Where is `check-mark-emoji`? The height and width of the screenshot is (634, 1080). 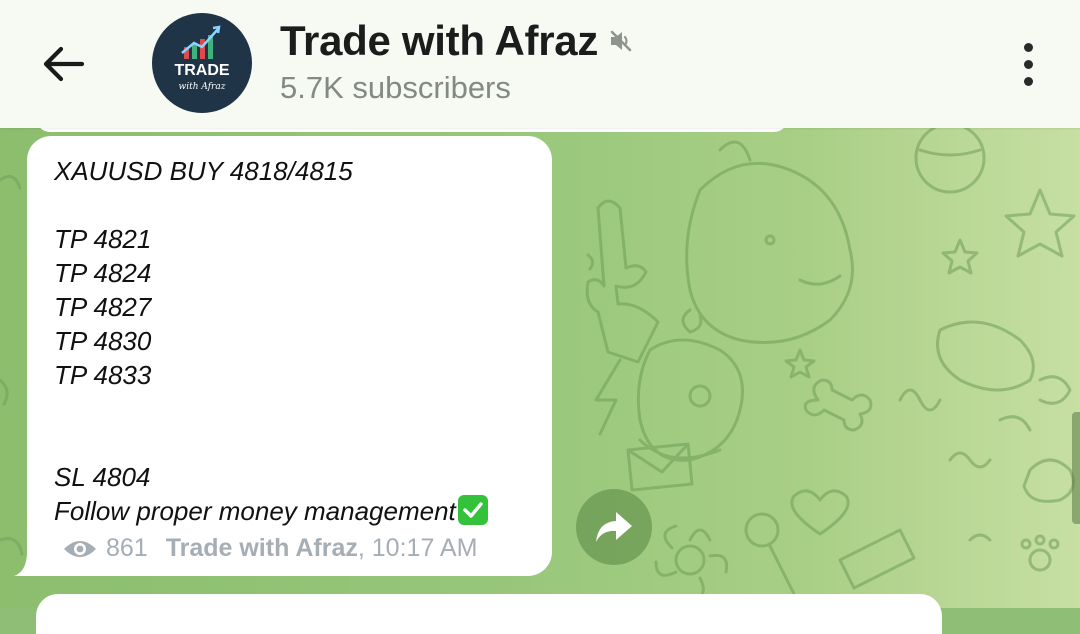
check-mark-emoji is located at coordinates (472, 510).